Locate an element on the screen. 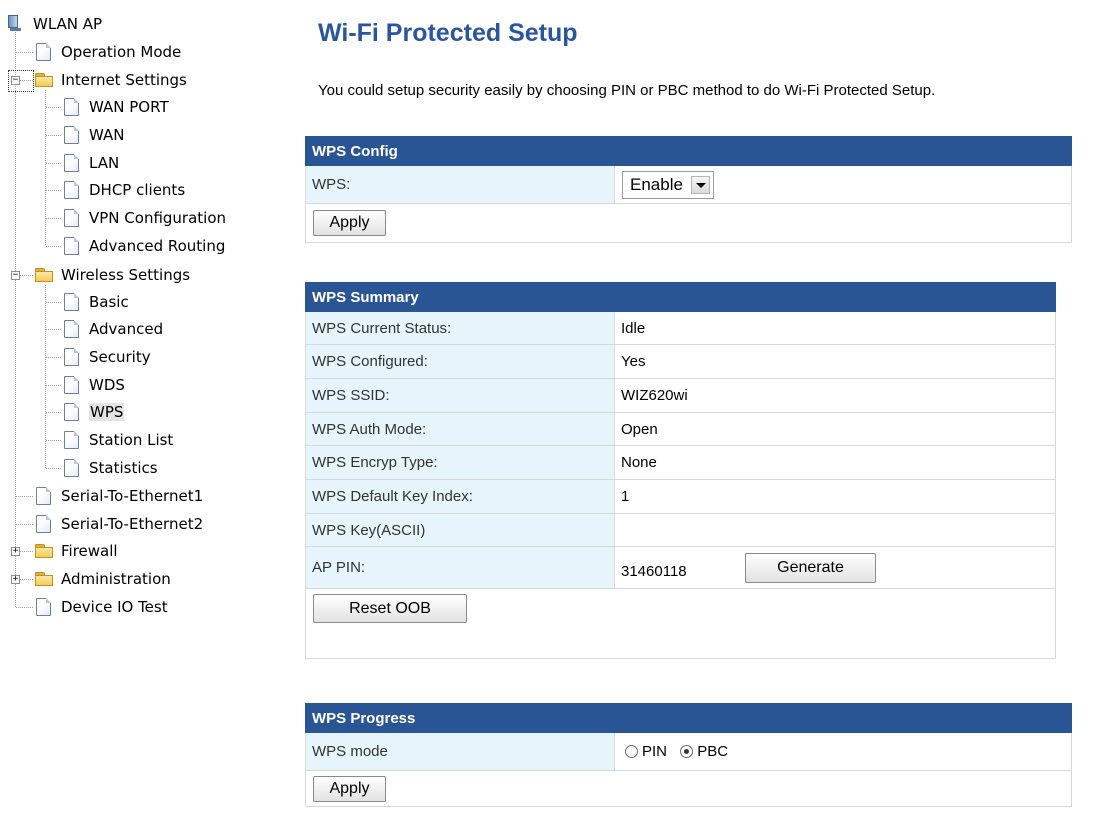  tree-item-advanced: Advanced is located at coordinates (113, 329).